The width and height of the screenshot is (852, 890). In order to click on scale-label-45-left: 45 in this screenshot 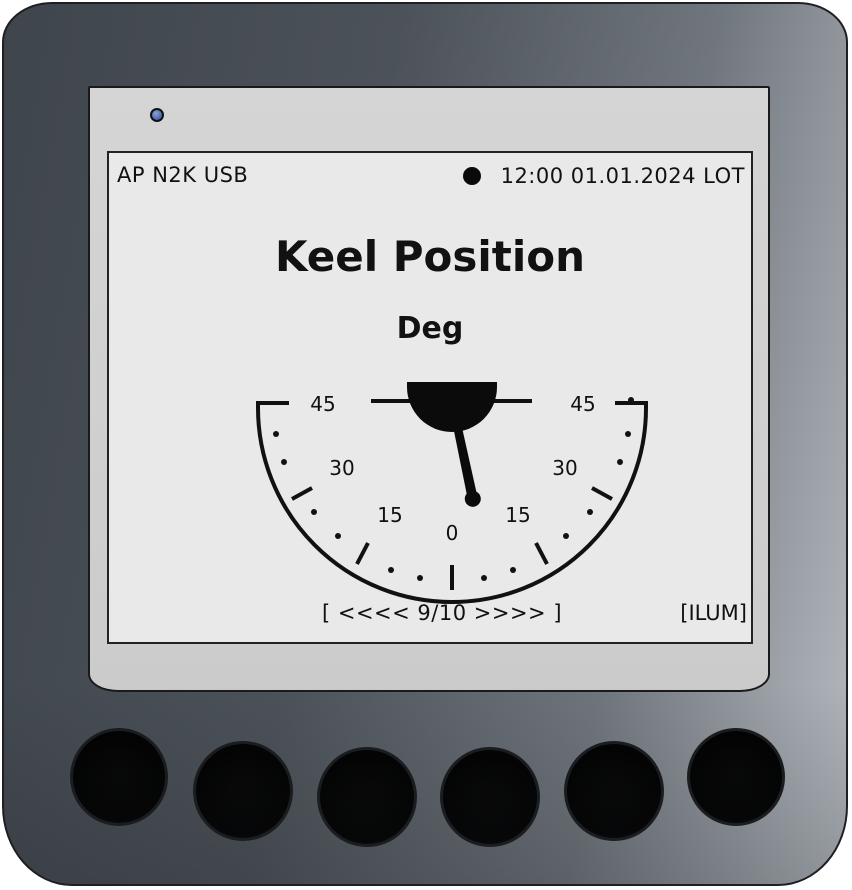, I will do `click(322, 404)`.